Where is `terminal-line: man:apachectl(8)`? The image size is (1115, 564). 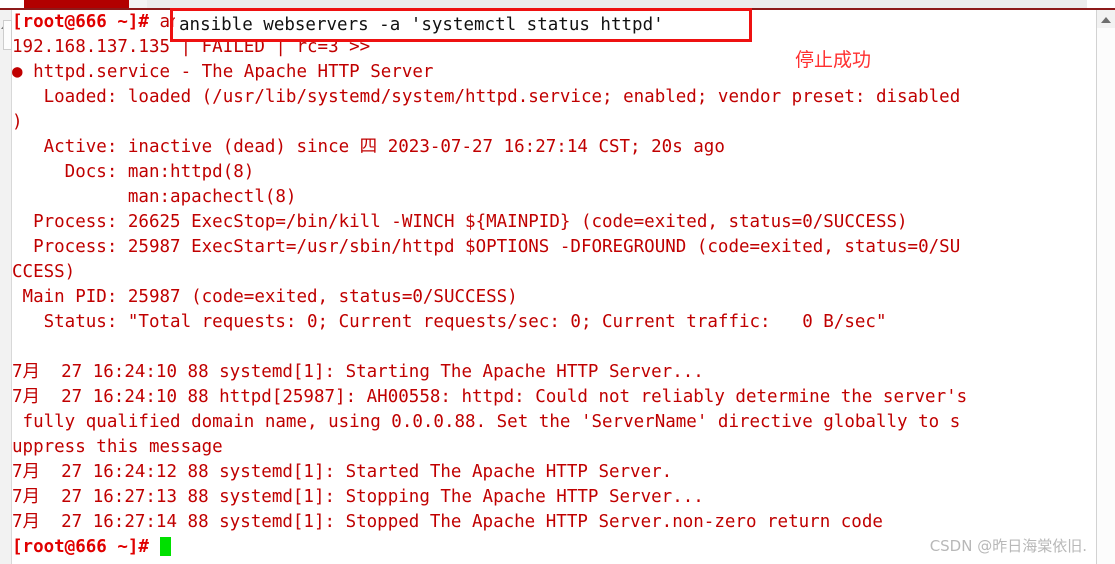 terminal-line: man:apachectl(8) is located at coordinates (549, 197).